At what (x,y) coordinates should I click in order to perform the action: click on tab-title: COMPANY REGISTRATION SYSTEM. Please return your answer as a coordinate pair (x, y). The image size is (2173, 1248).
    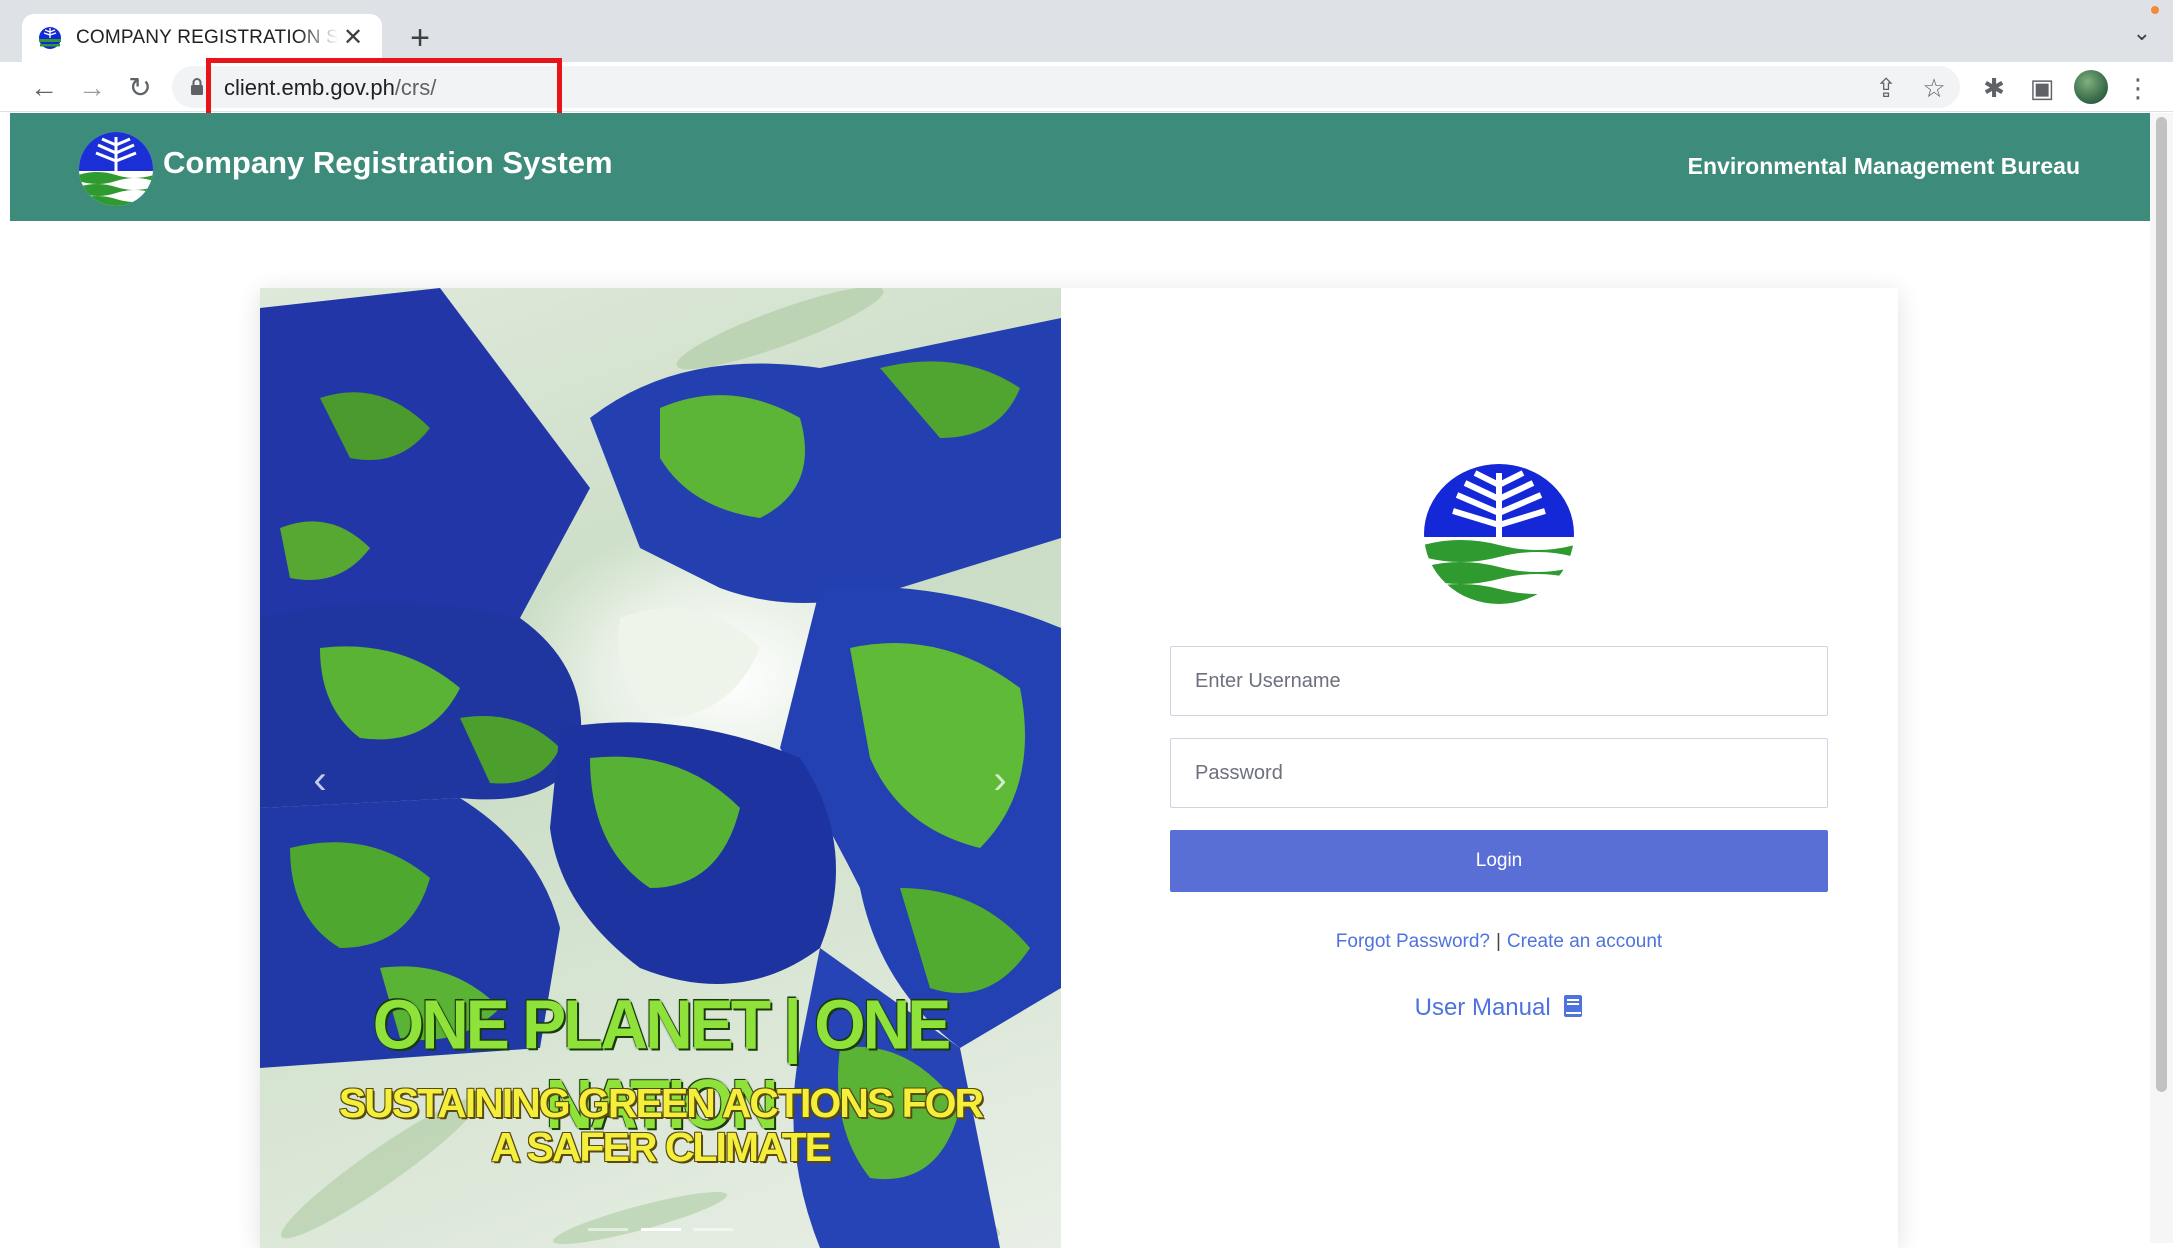
    Looking at the image, I should click on (207, 37).